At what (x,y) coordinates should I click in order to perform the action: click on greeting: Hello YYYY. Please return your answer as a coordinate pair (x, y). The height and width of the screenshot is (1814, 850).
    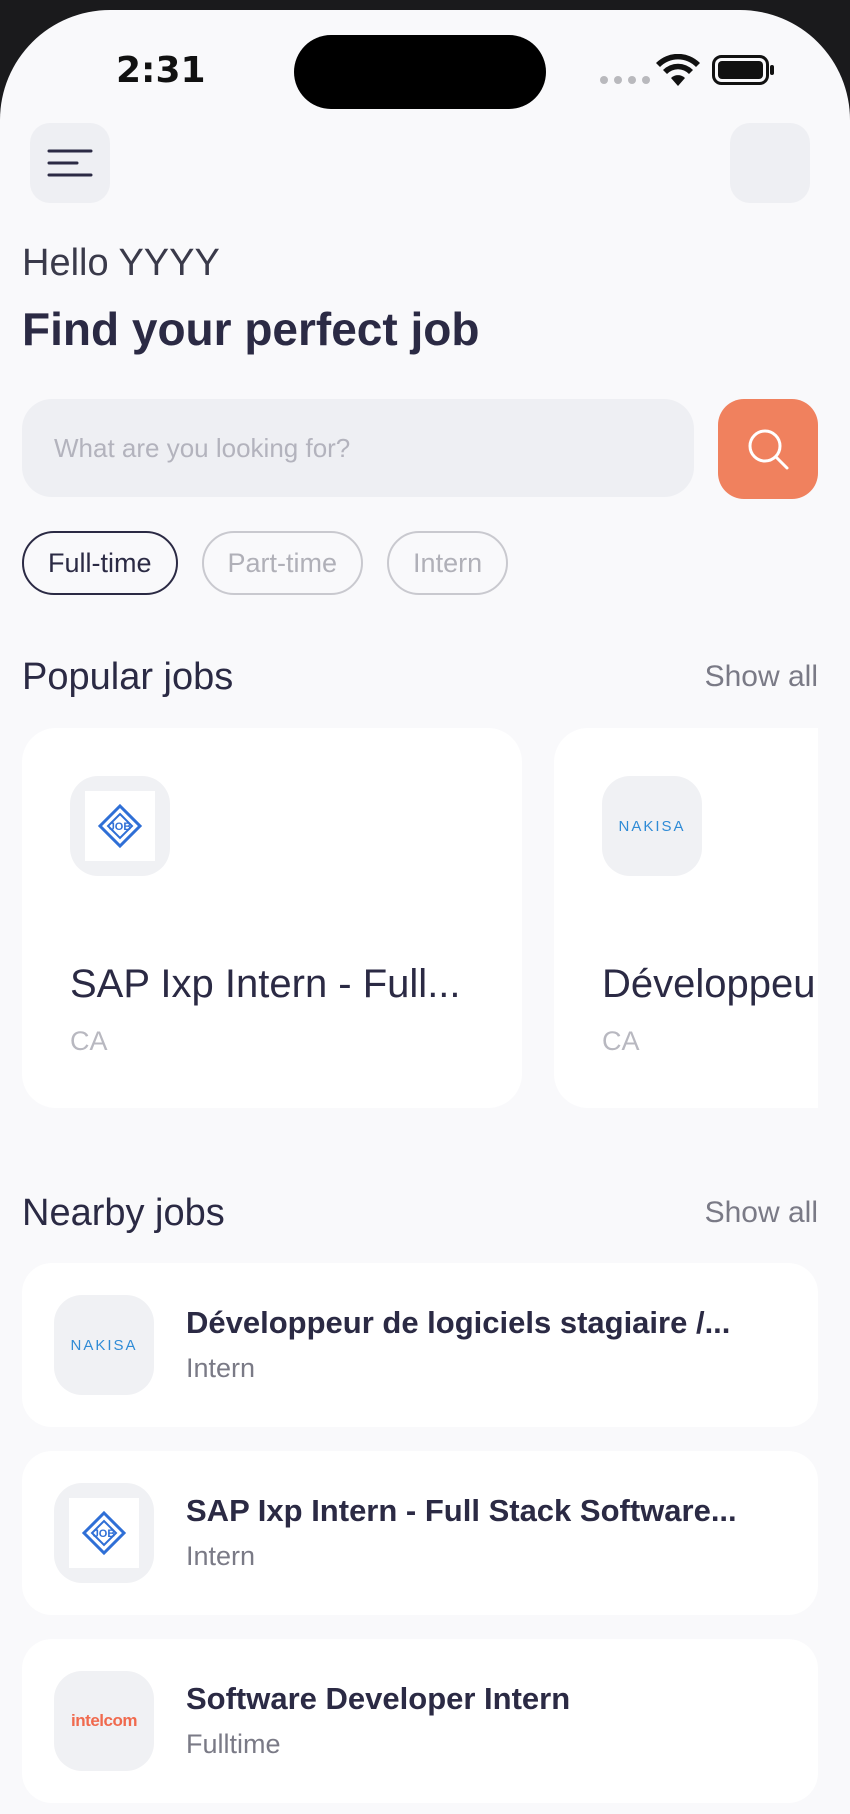
    Looking at the image, I should click on (121, 263).